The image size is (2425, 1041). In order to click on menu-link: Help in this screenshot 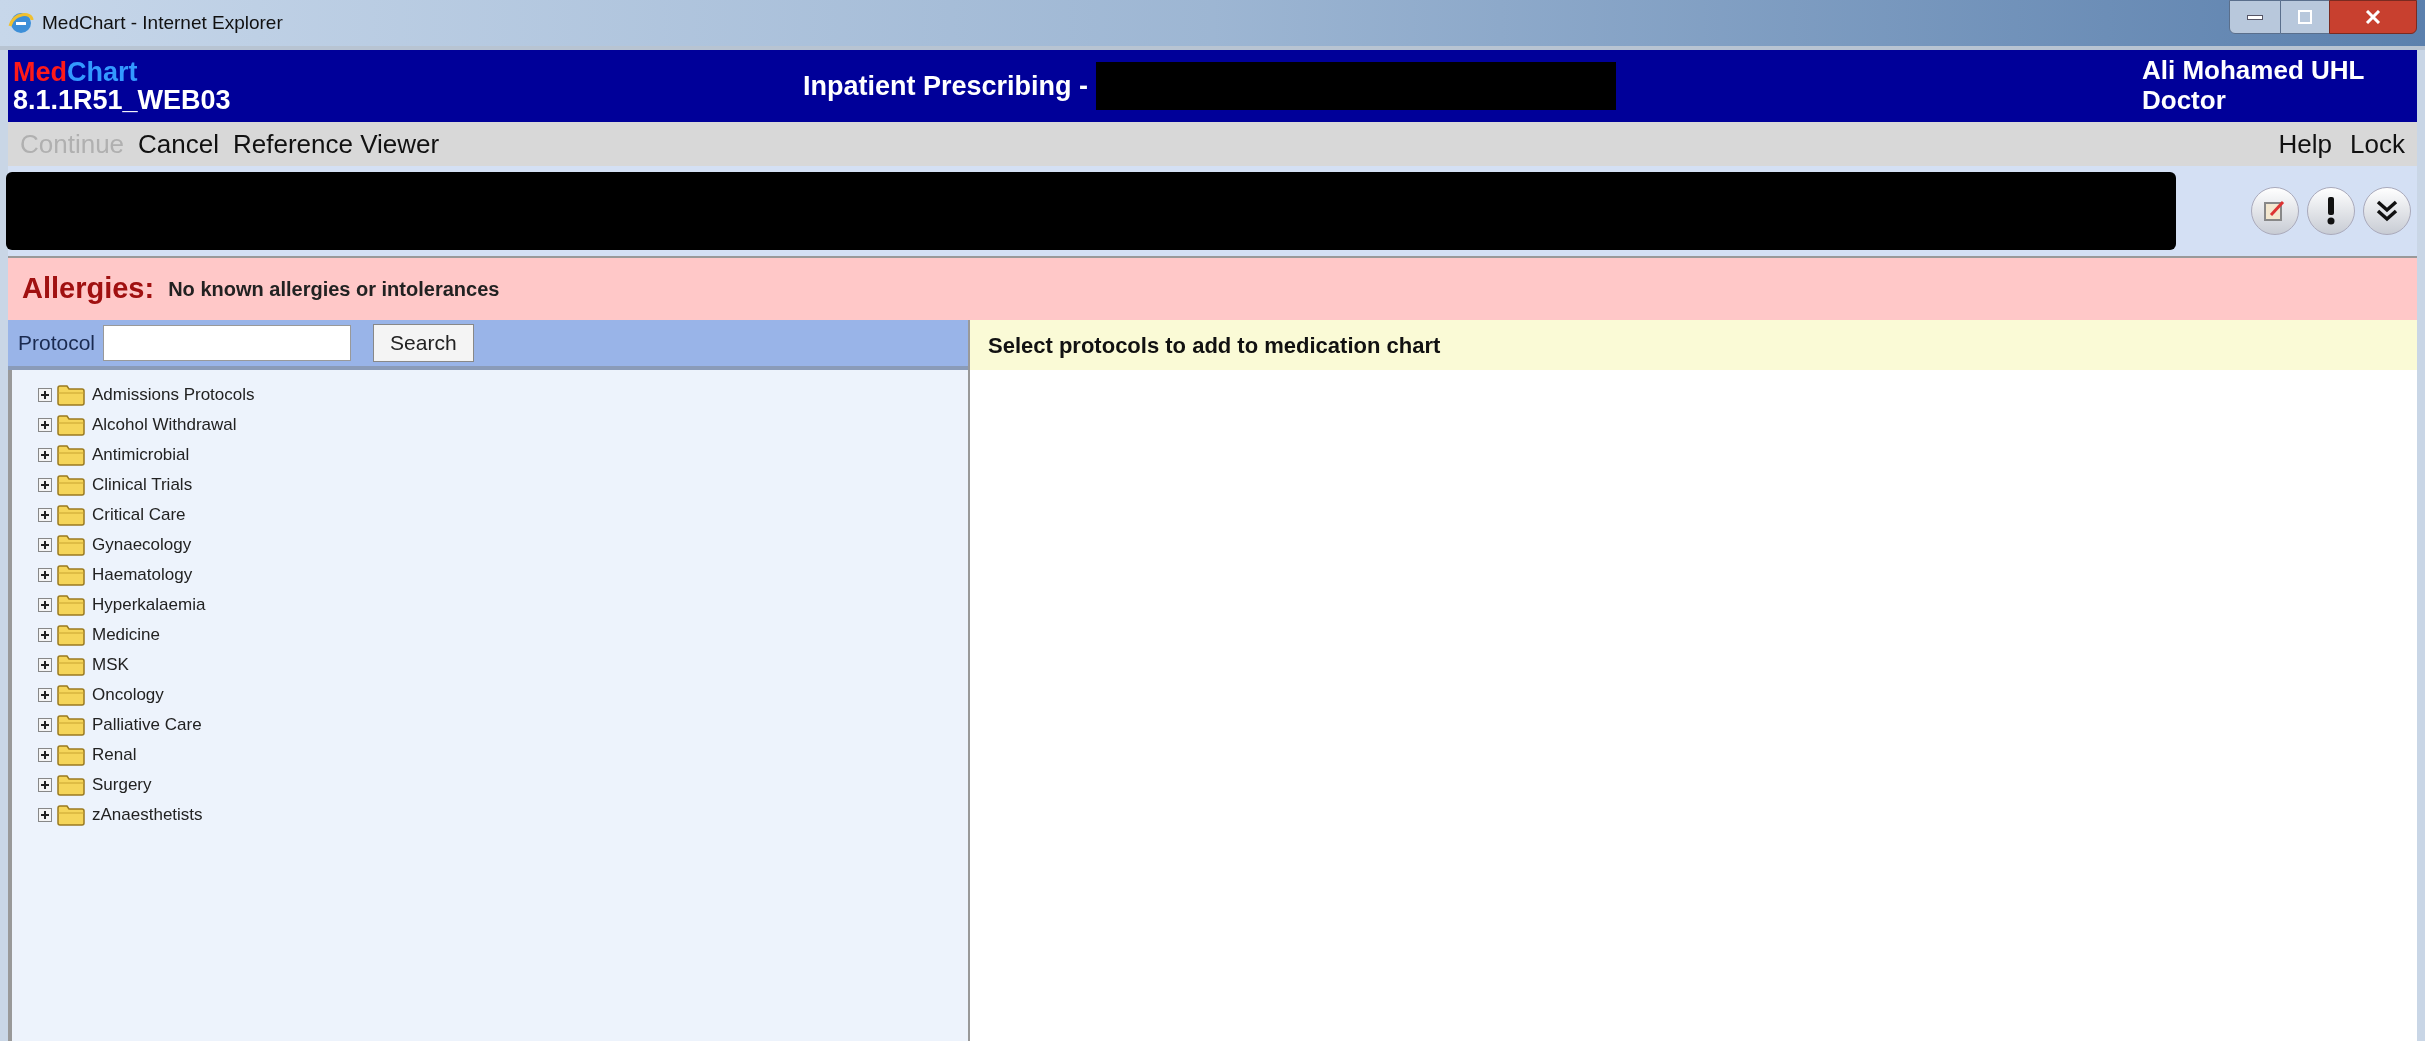, I will do `click(2305, 144)`.